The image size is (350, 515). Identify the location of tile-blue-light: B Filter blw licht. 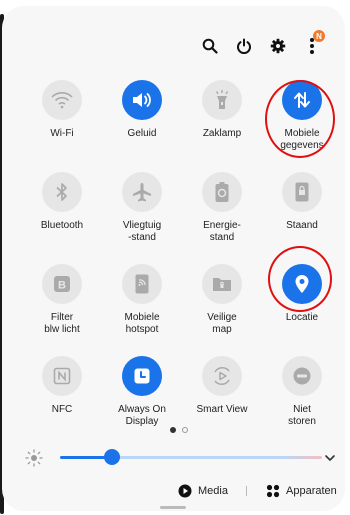
(62, 306).